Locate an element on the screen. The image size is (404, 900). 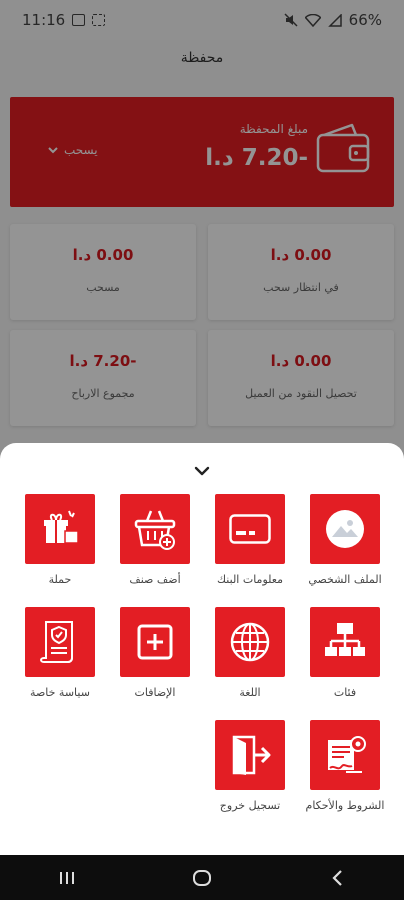
menu-tile-logout: تسجيل خروج is located at coordinates (250, 766).